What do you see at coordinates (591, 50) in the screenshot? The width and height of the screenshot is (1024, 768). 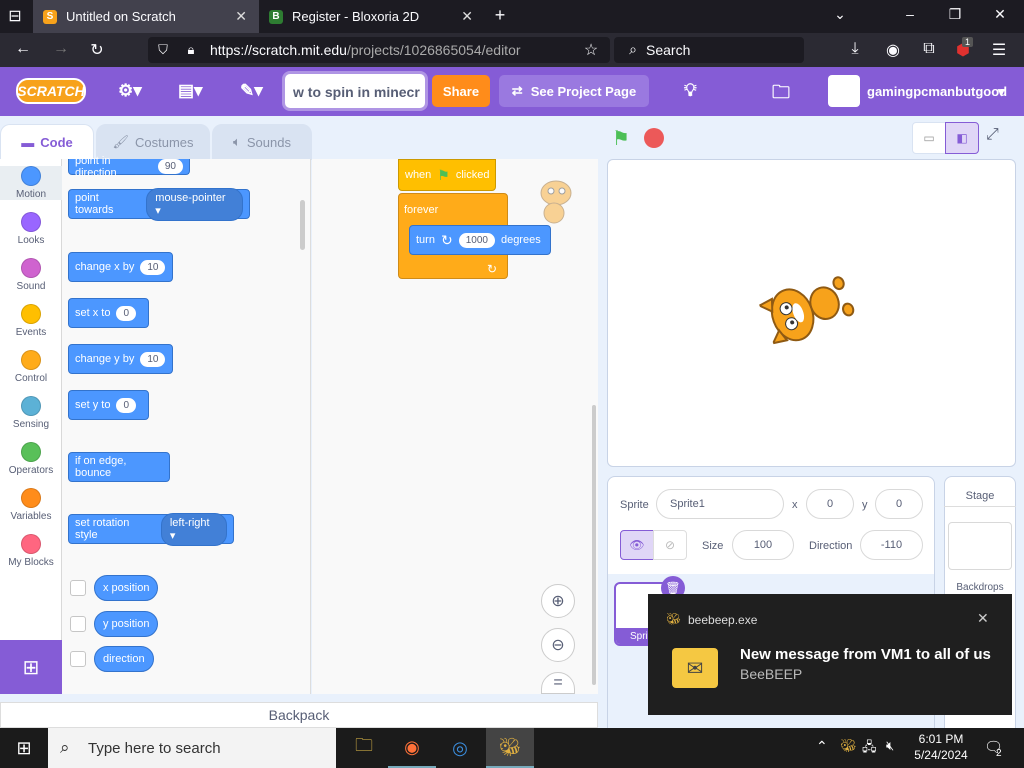 I see `bookmark-star-icon: ☆` at bounding box center [591, 50].